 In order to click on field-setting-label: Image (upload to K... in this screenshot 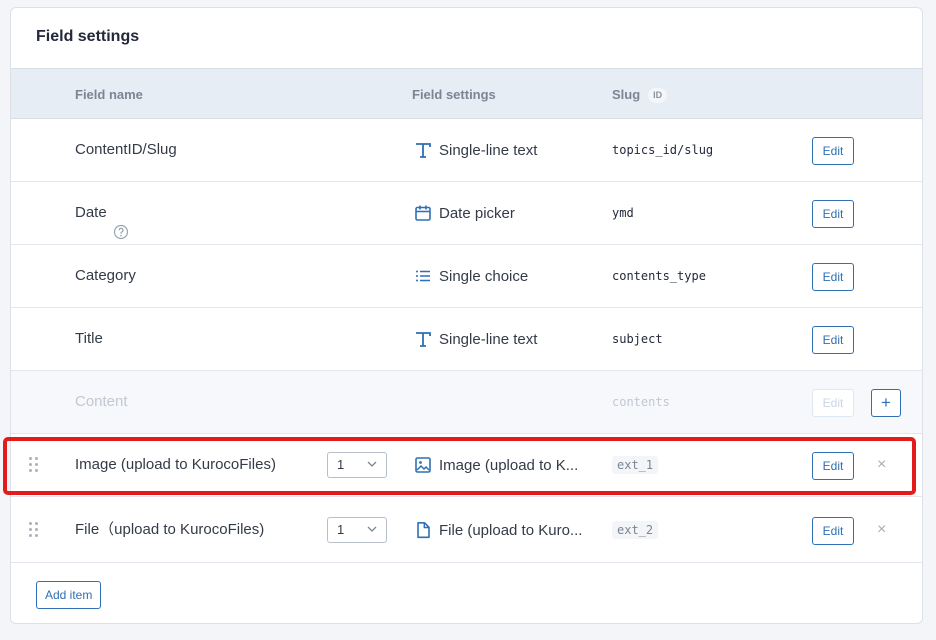, I will do `click(509, 465)`.